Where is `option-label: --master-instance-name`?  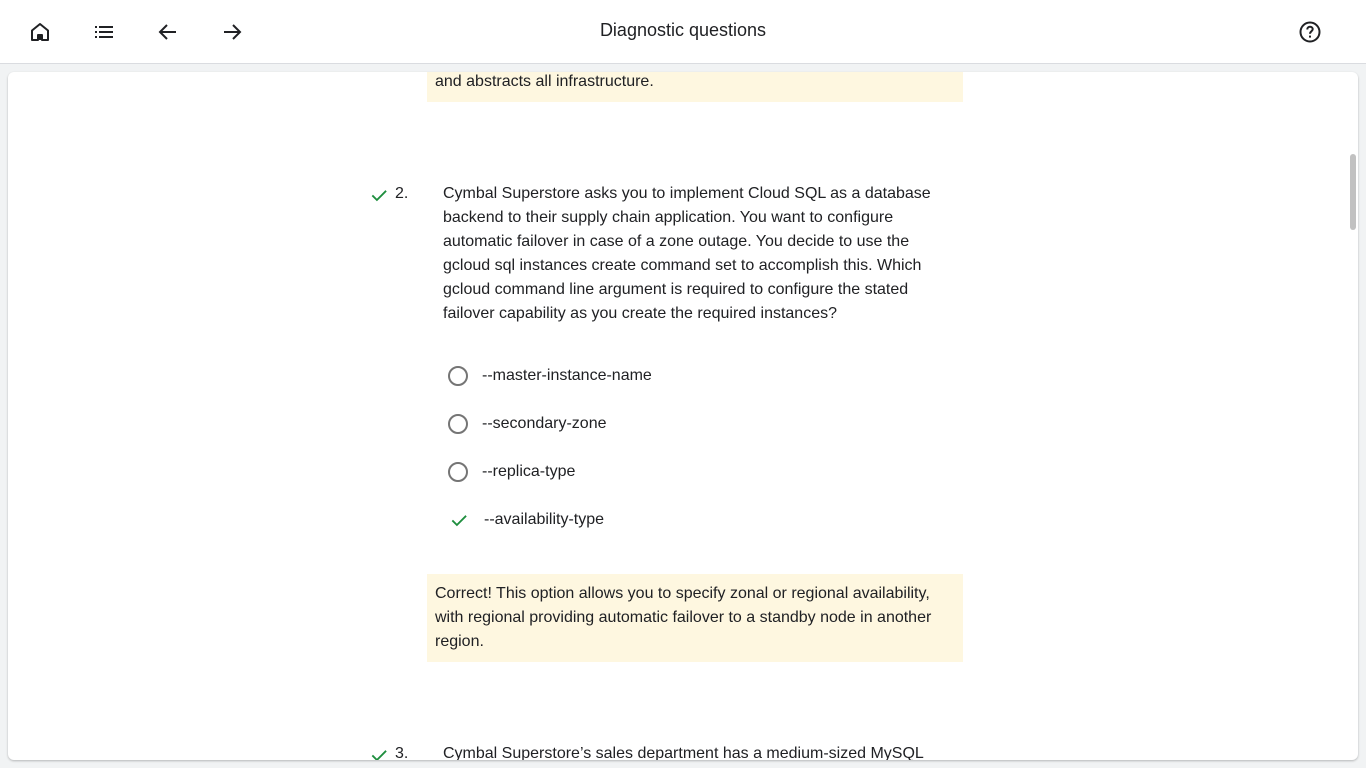
option-label: --master-instance-name is located at coordinates (567, 375).